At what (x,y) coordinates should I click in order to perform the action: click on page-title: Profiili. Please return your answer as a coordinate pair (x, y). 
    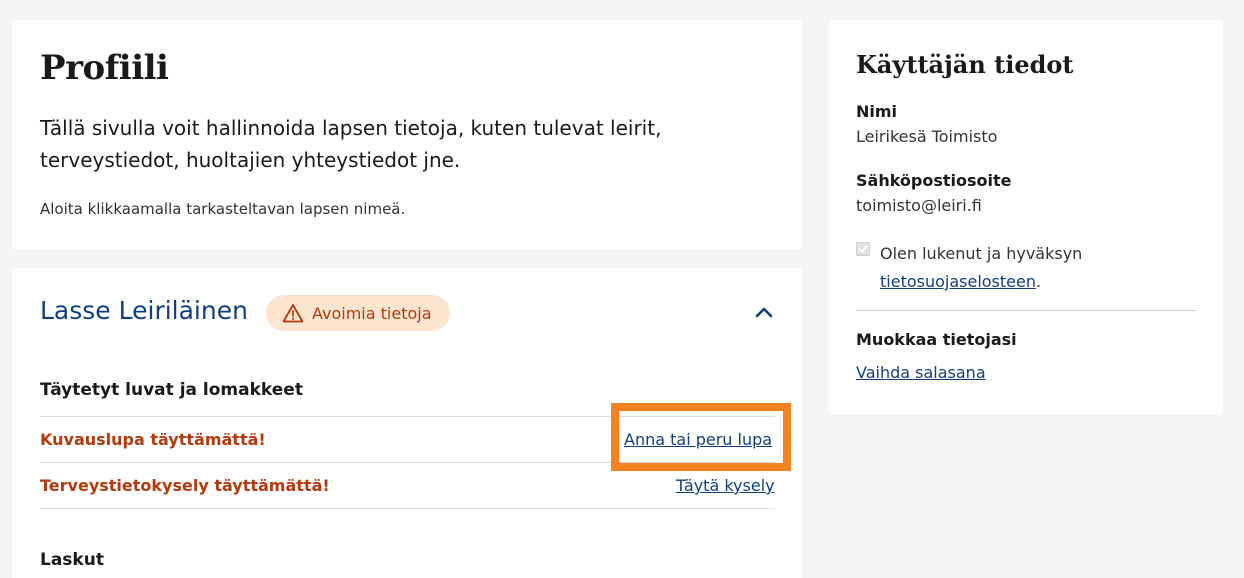
    Looking at the image, I should click on (104, 68).